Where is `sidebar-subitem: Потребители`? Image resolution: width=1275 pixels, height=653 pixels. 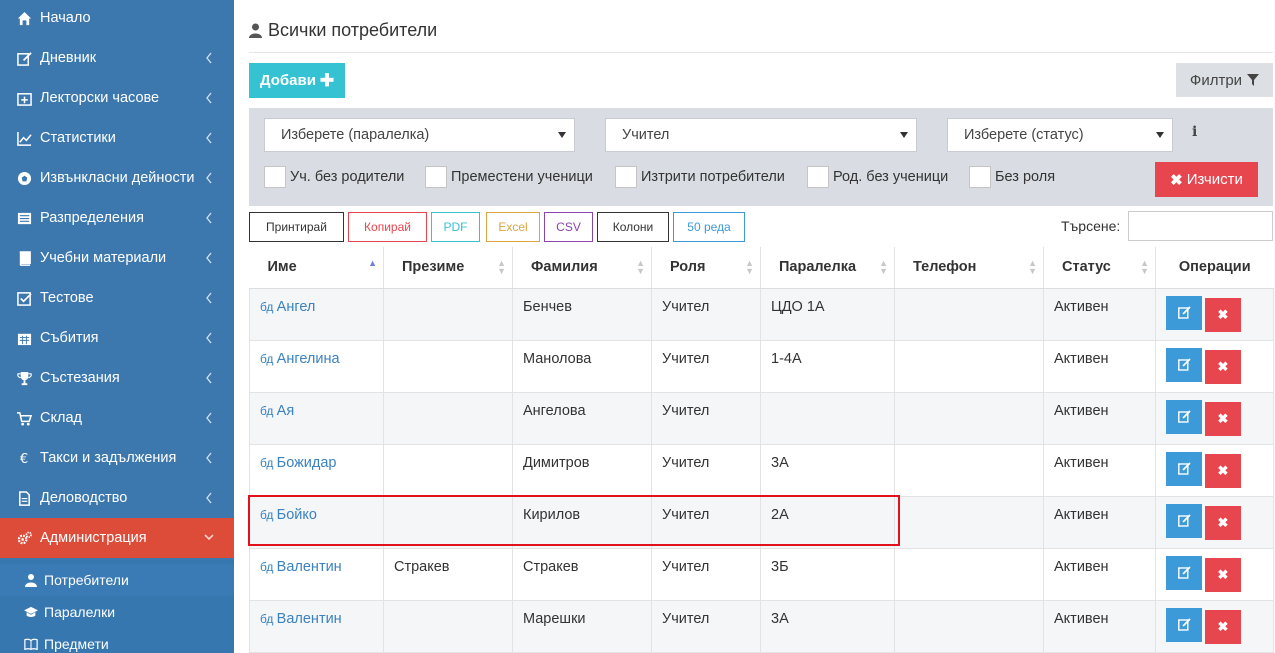 sidebar-subitem: Потребители is located at coordinates (117, 580).